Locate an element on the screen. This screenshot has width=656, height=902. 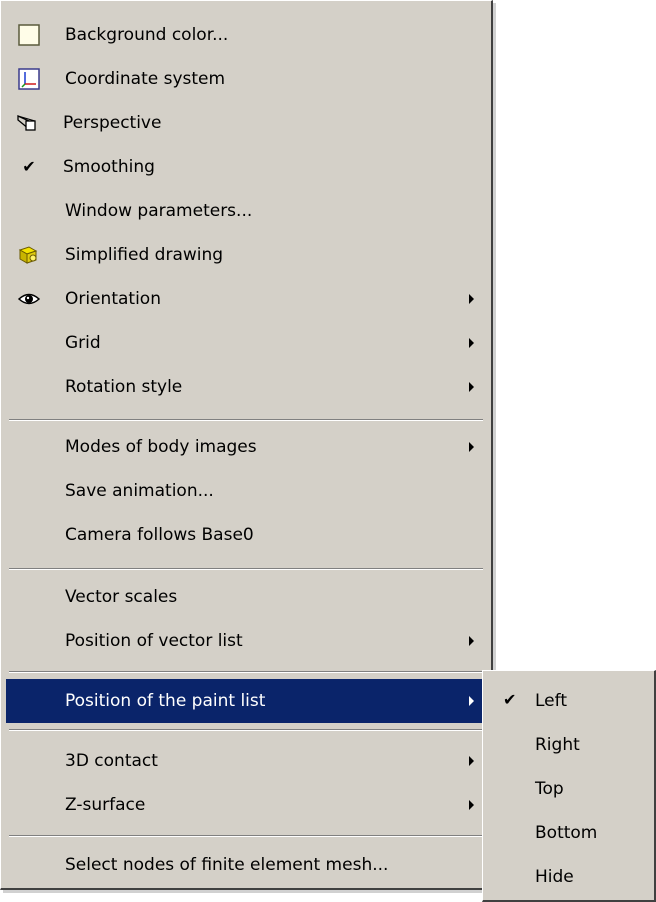
submenu-item-hide: Hide is located at coordinates (568, 877).